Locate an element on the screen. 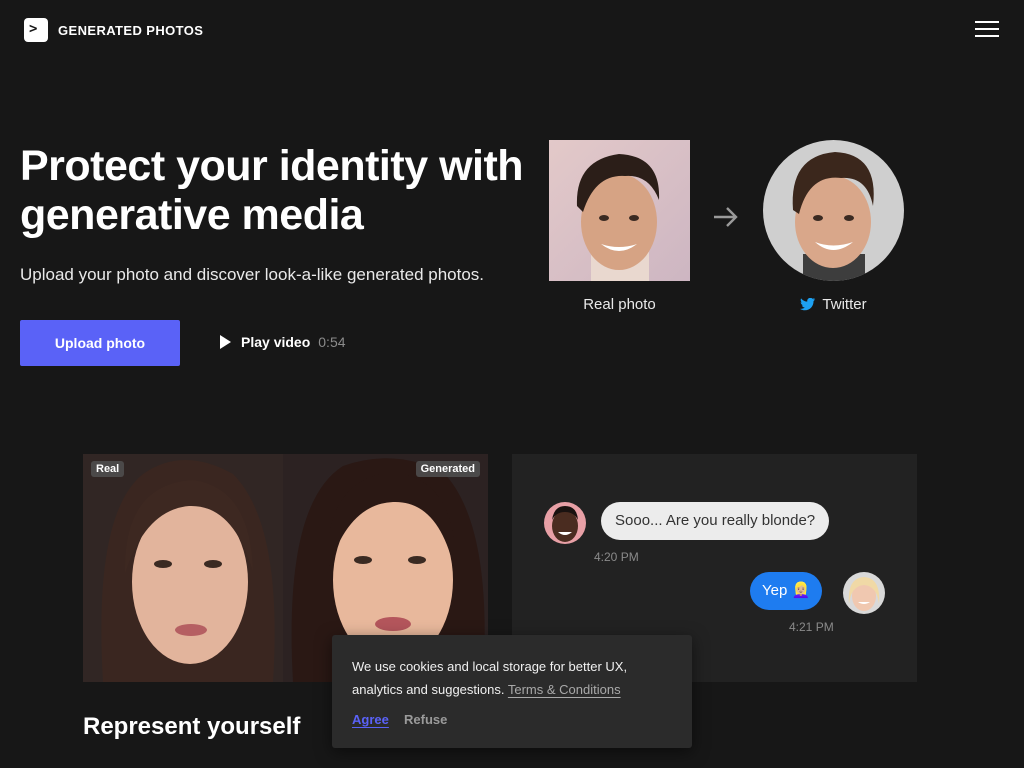  agree-button: Agree is located at coordinates (370, 719).